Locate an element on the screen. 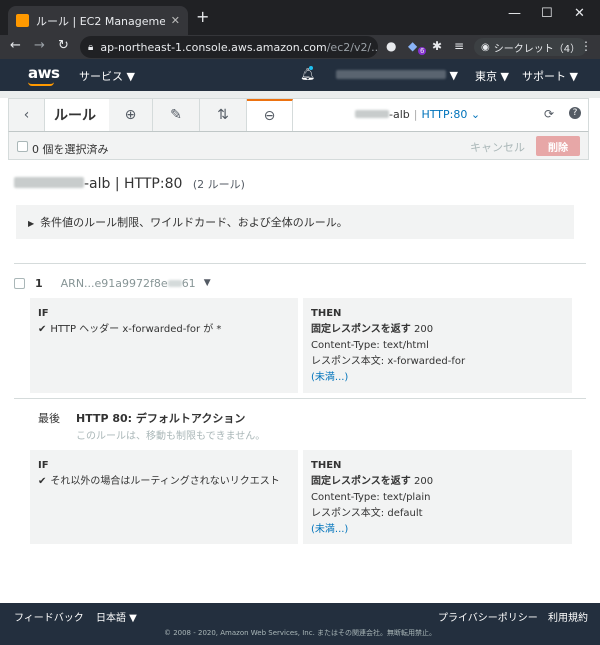  chevron-down-icon: ⌄ is located at coordinates (475, 114).